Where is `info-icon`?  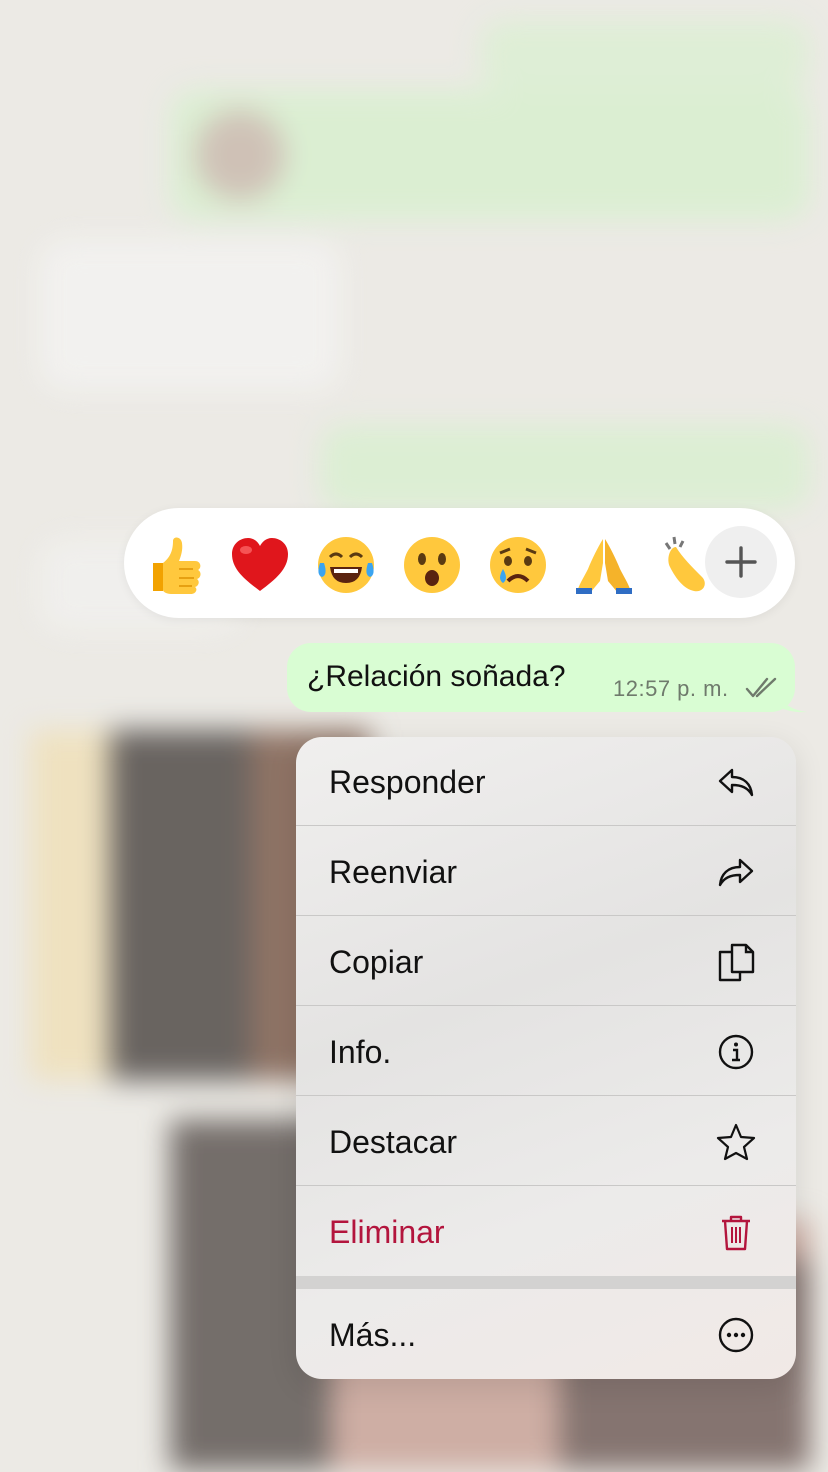
info-icon is located at coordinates (736, 1052).